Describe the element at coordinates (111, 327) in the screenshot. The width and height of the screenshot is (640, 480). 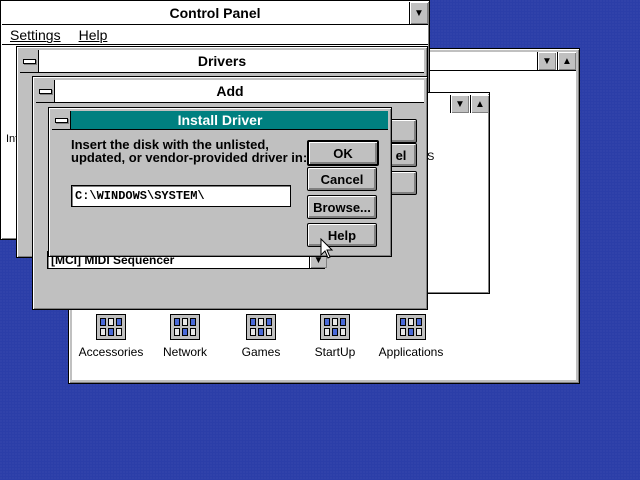
I see `accessories-group-icon` at that location.